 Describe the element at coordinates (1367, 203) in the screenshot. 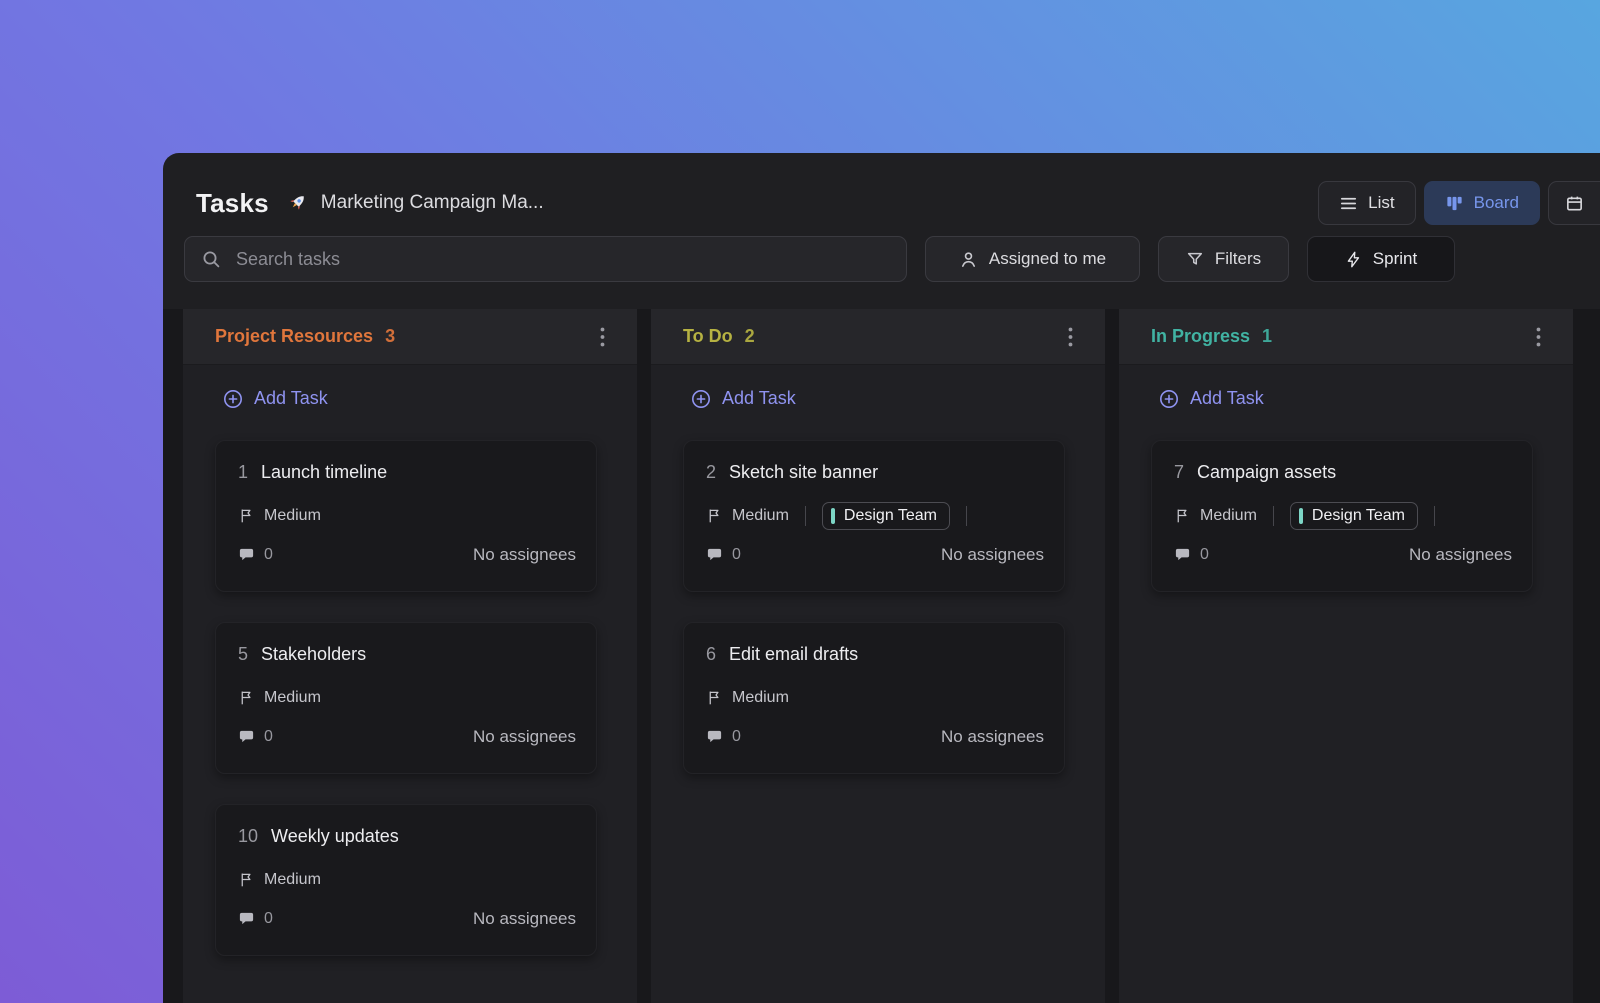

I see `list-view-button: List` at that location.